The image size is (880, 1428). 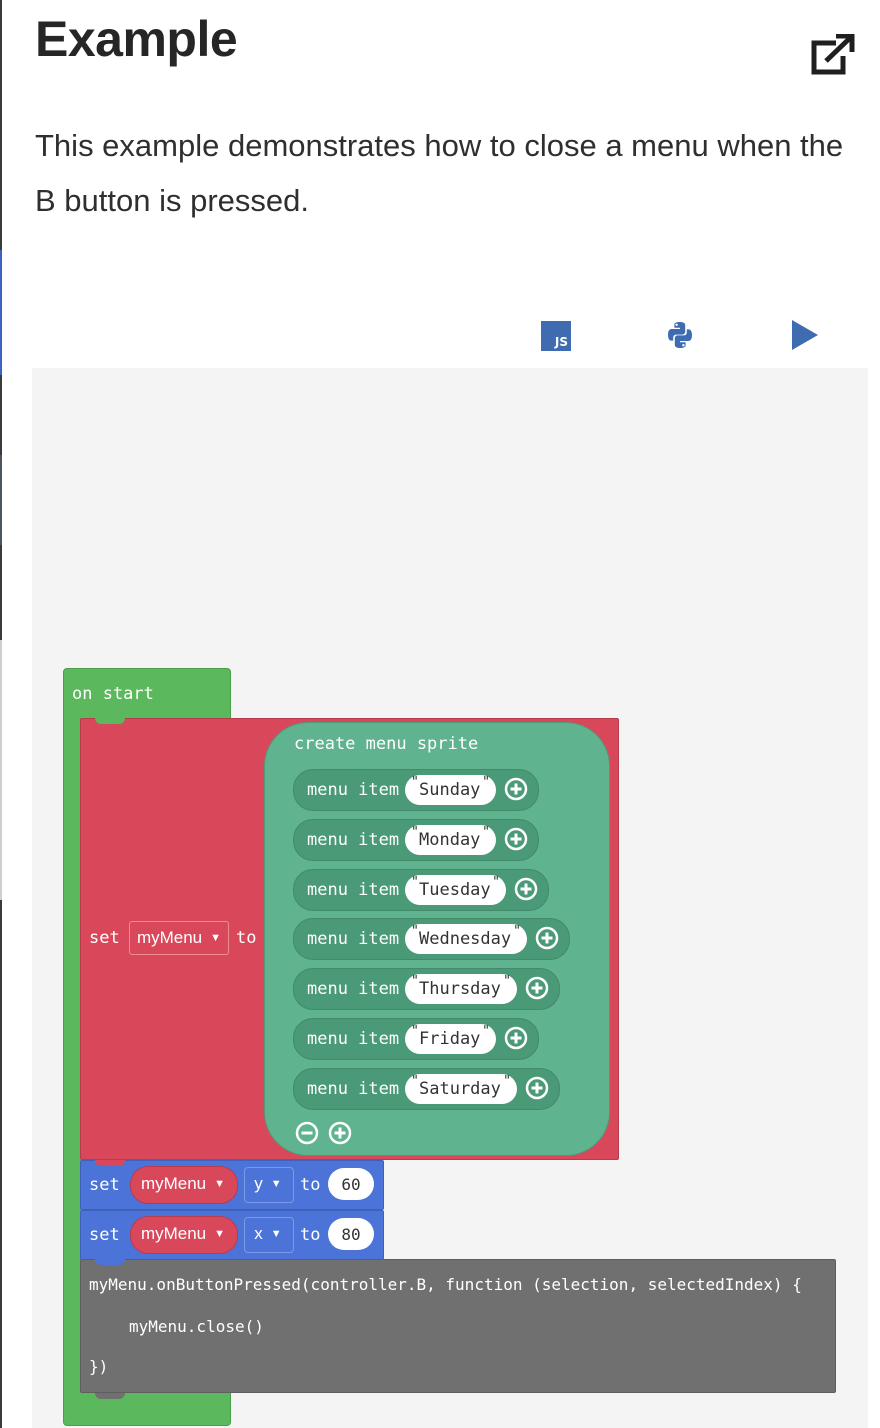 I want to click on python-icon, so click(x=680, y=335).